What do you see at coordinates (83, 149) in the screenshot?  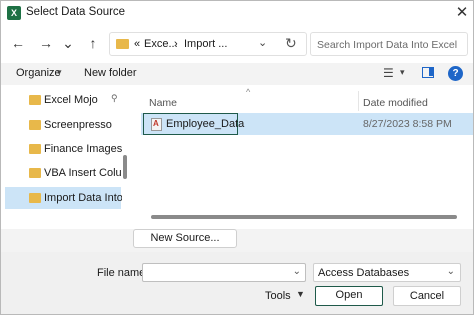 I see `sidebar-item-label: Finance Images` at bounding box center [83, 149].